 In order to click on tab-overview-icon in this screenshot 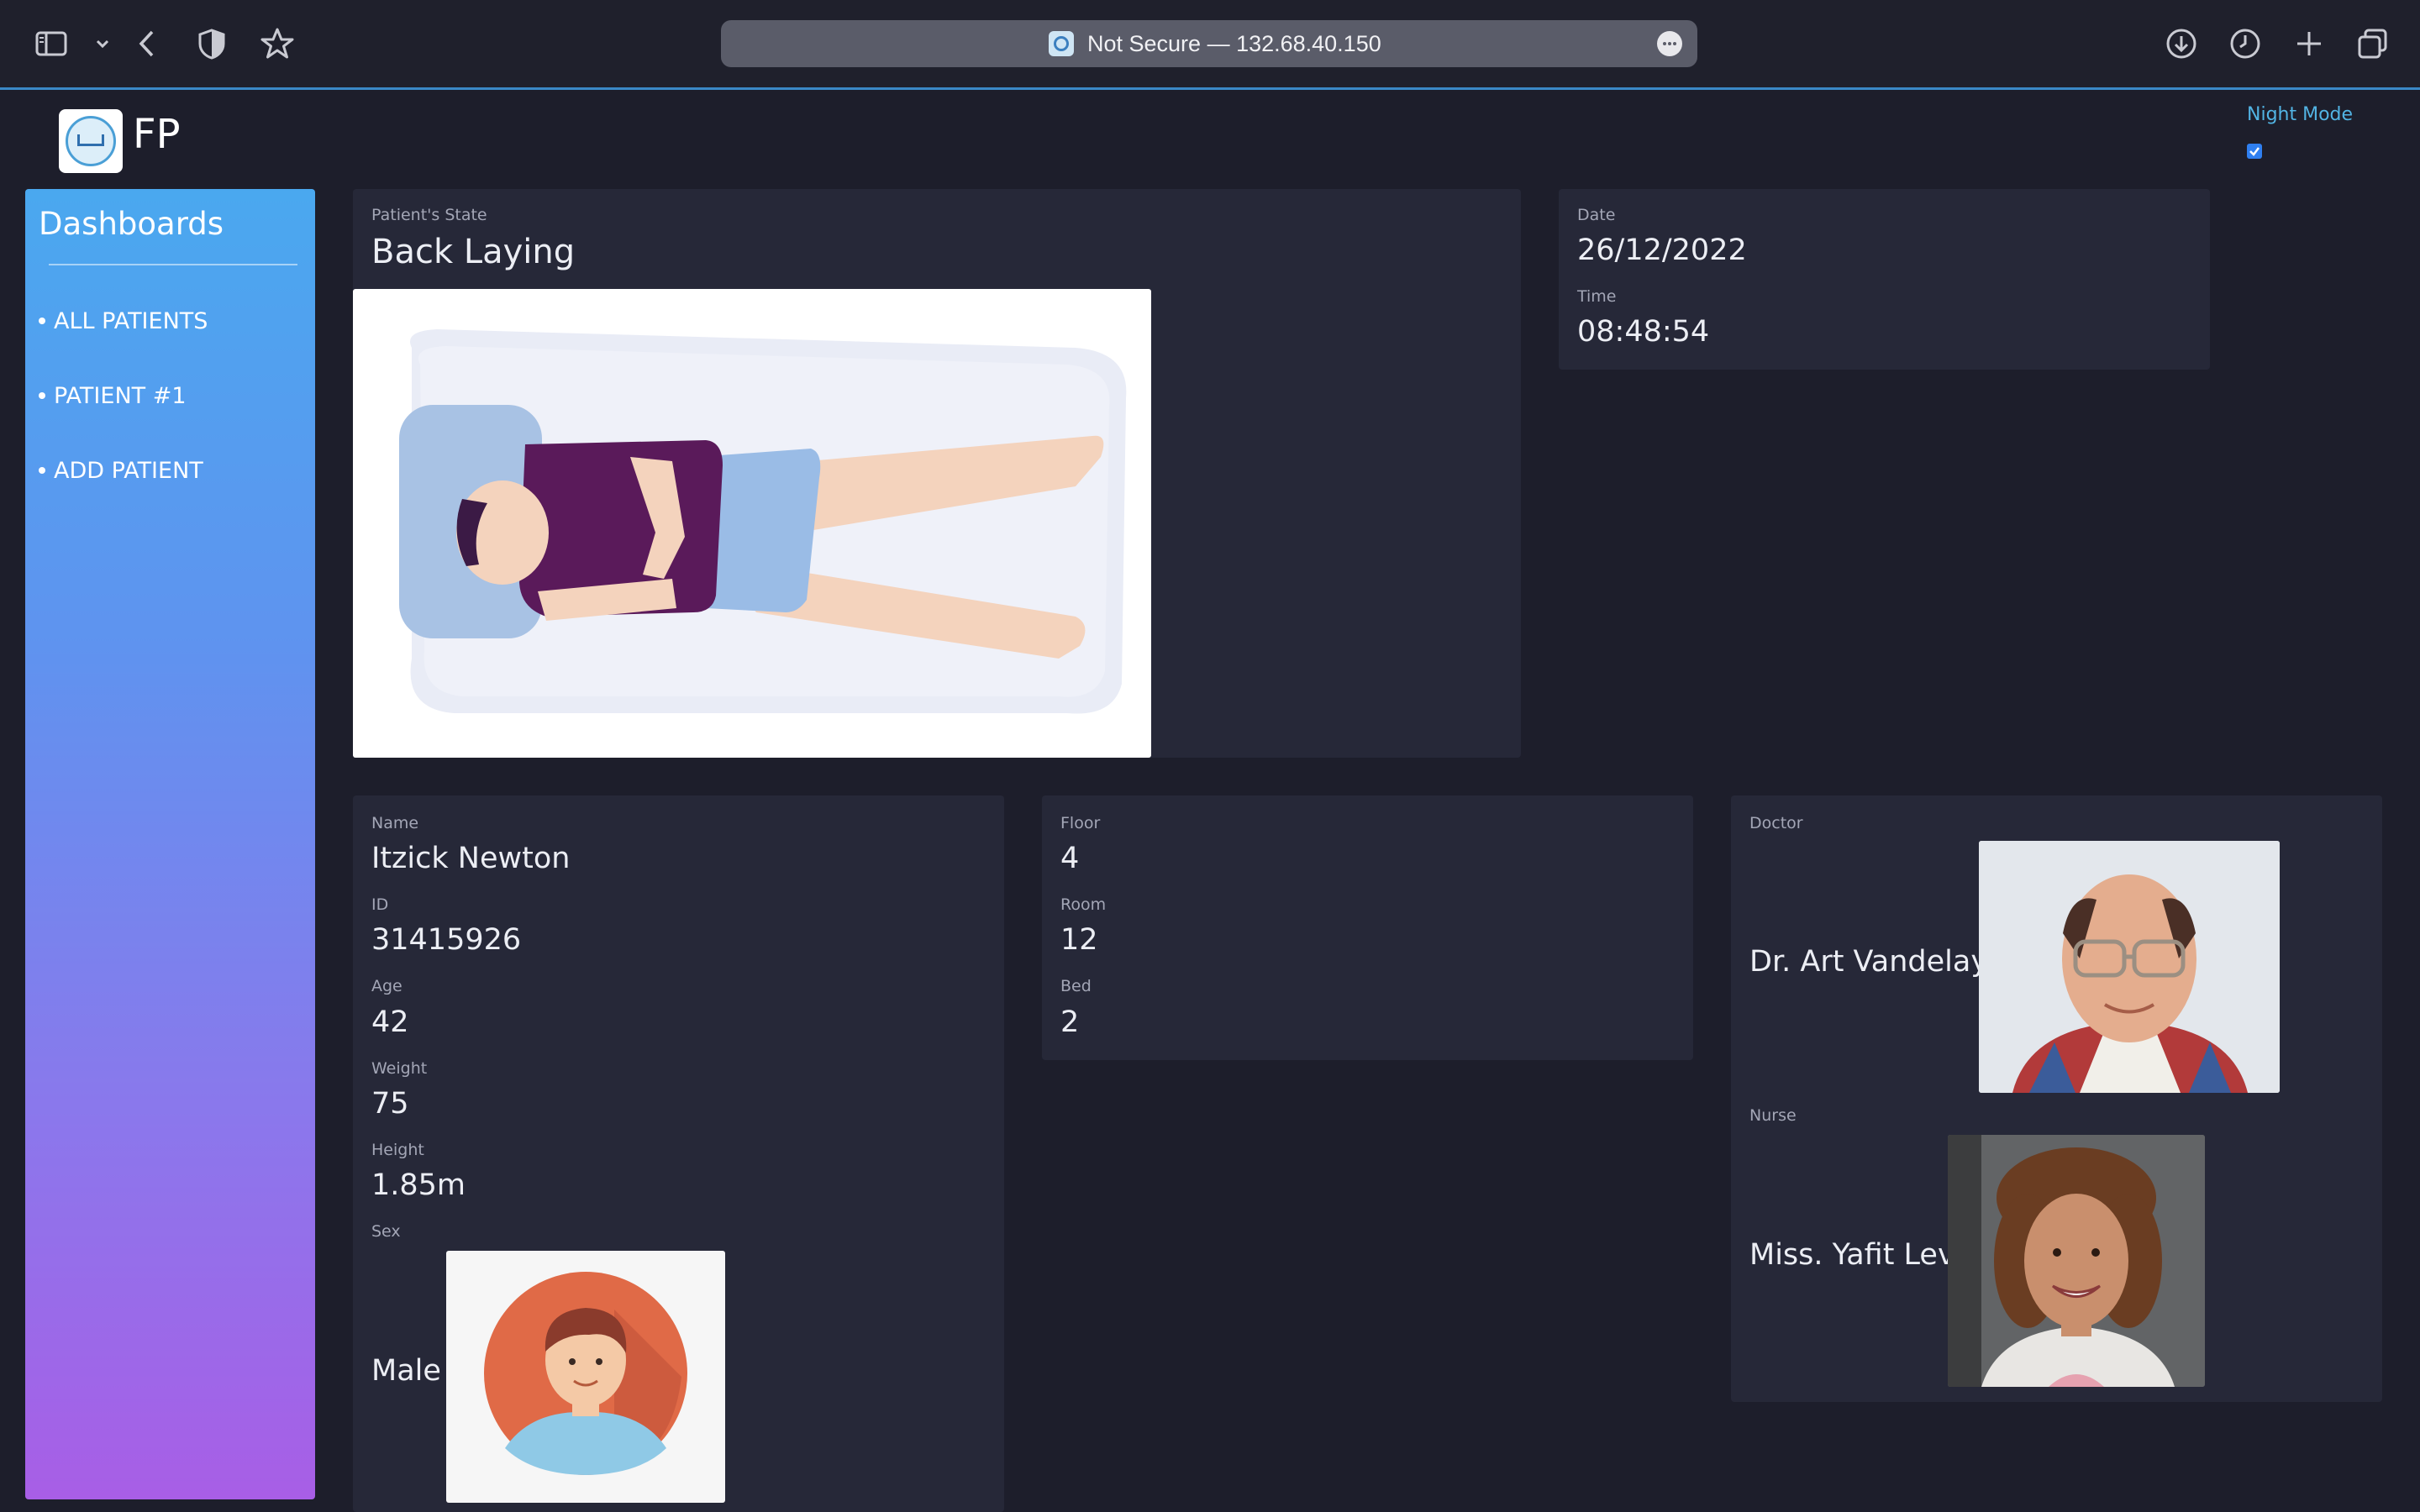, I will do `click(2372, 43)`.